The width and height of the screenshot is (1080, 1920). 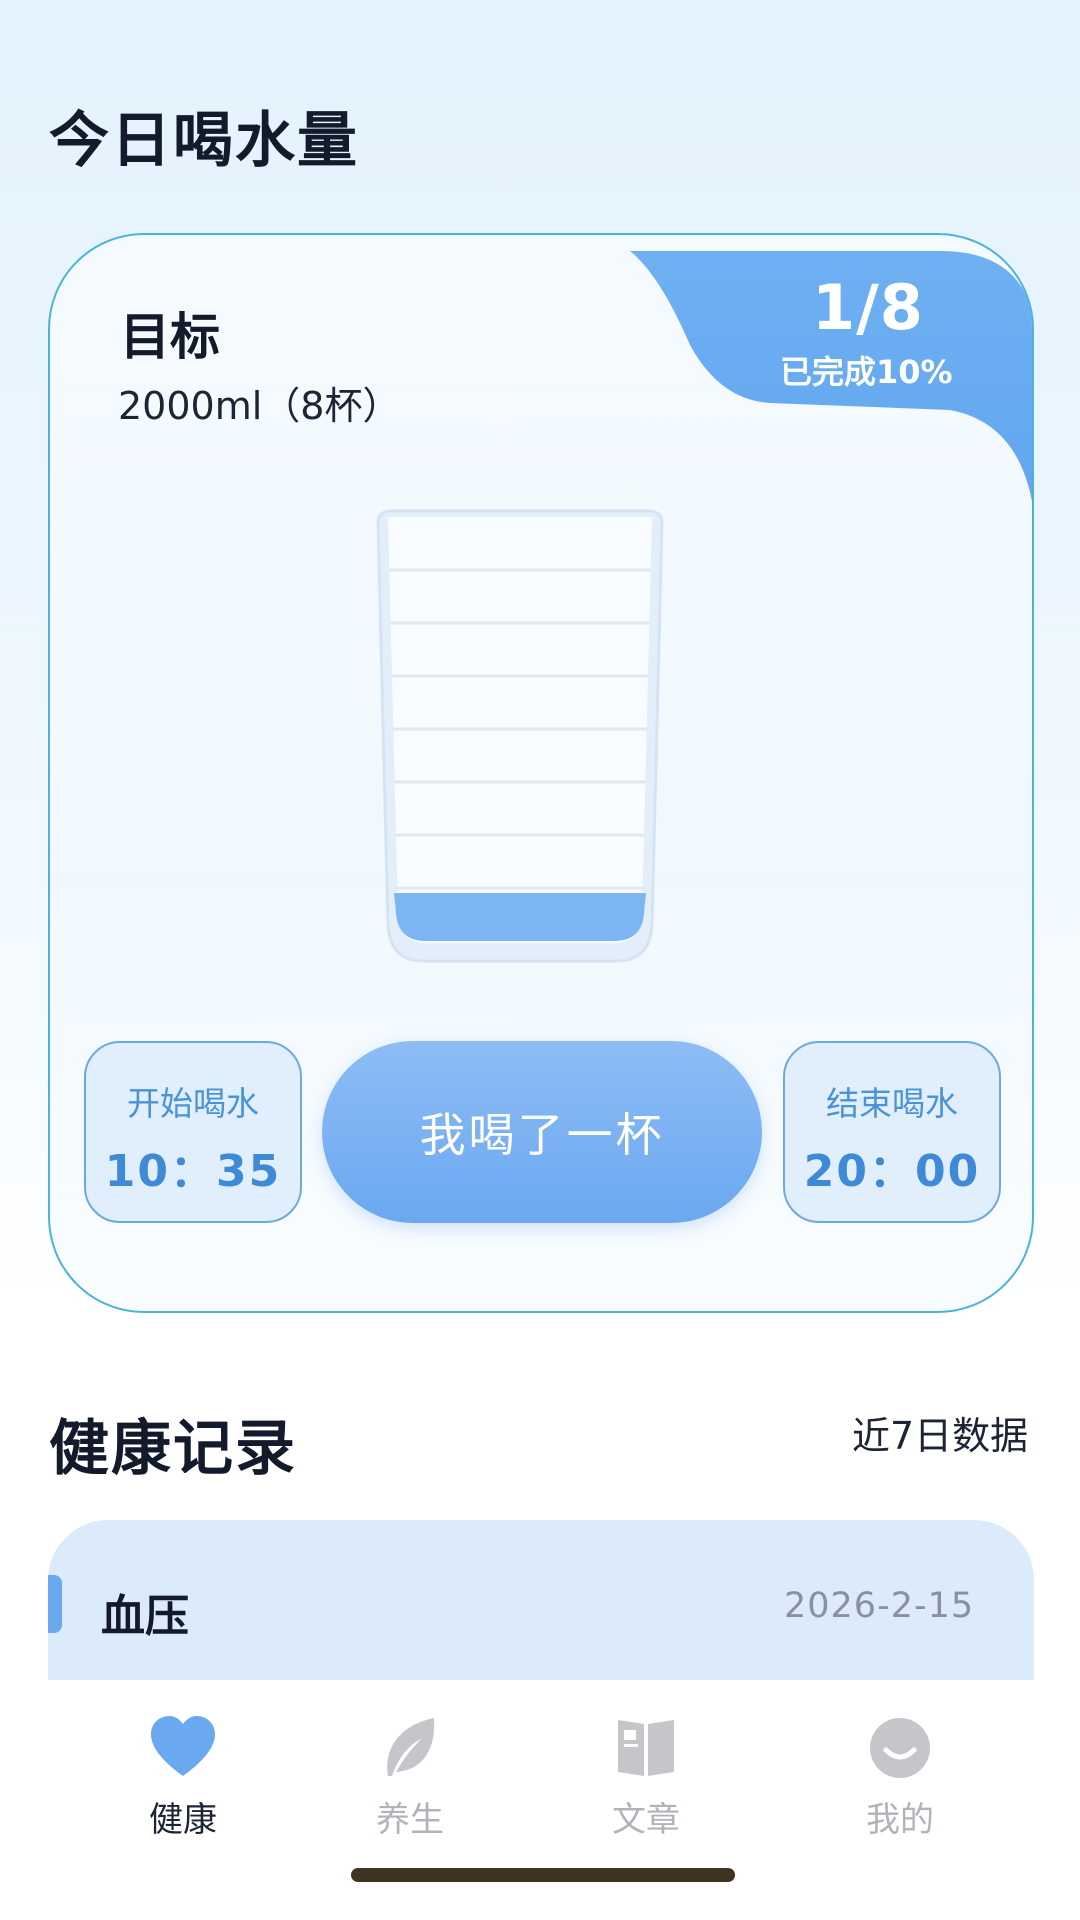 What do you see at coordinates (410, 1820) in the screenshot?
I see `nav-label-wellness: 养生` at bounding box center [410, 1820].